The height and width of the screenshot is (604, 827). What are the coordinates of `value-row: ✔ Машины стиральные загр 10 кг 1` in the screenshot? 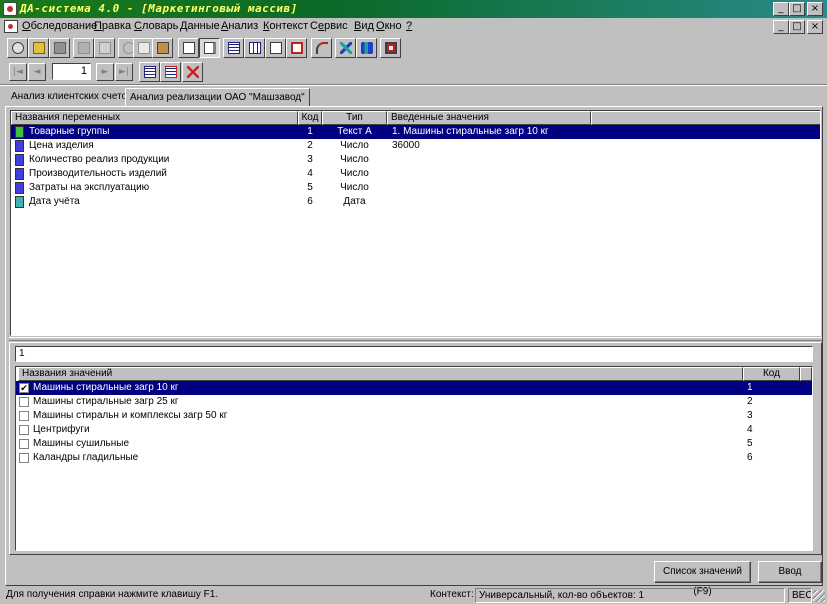 It's located at (414, 388).